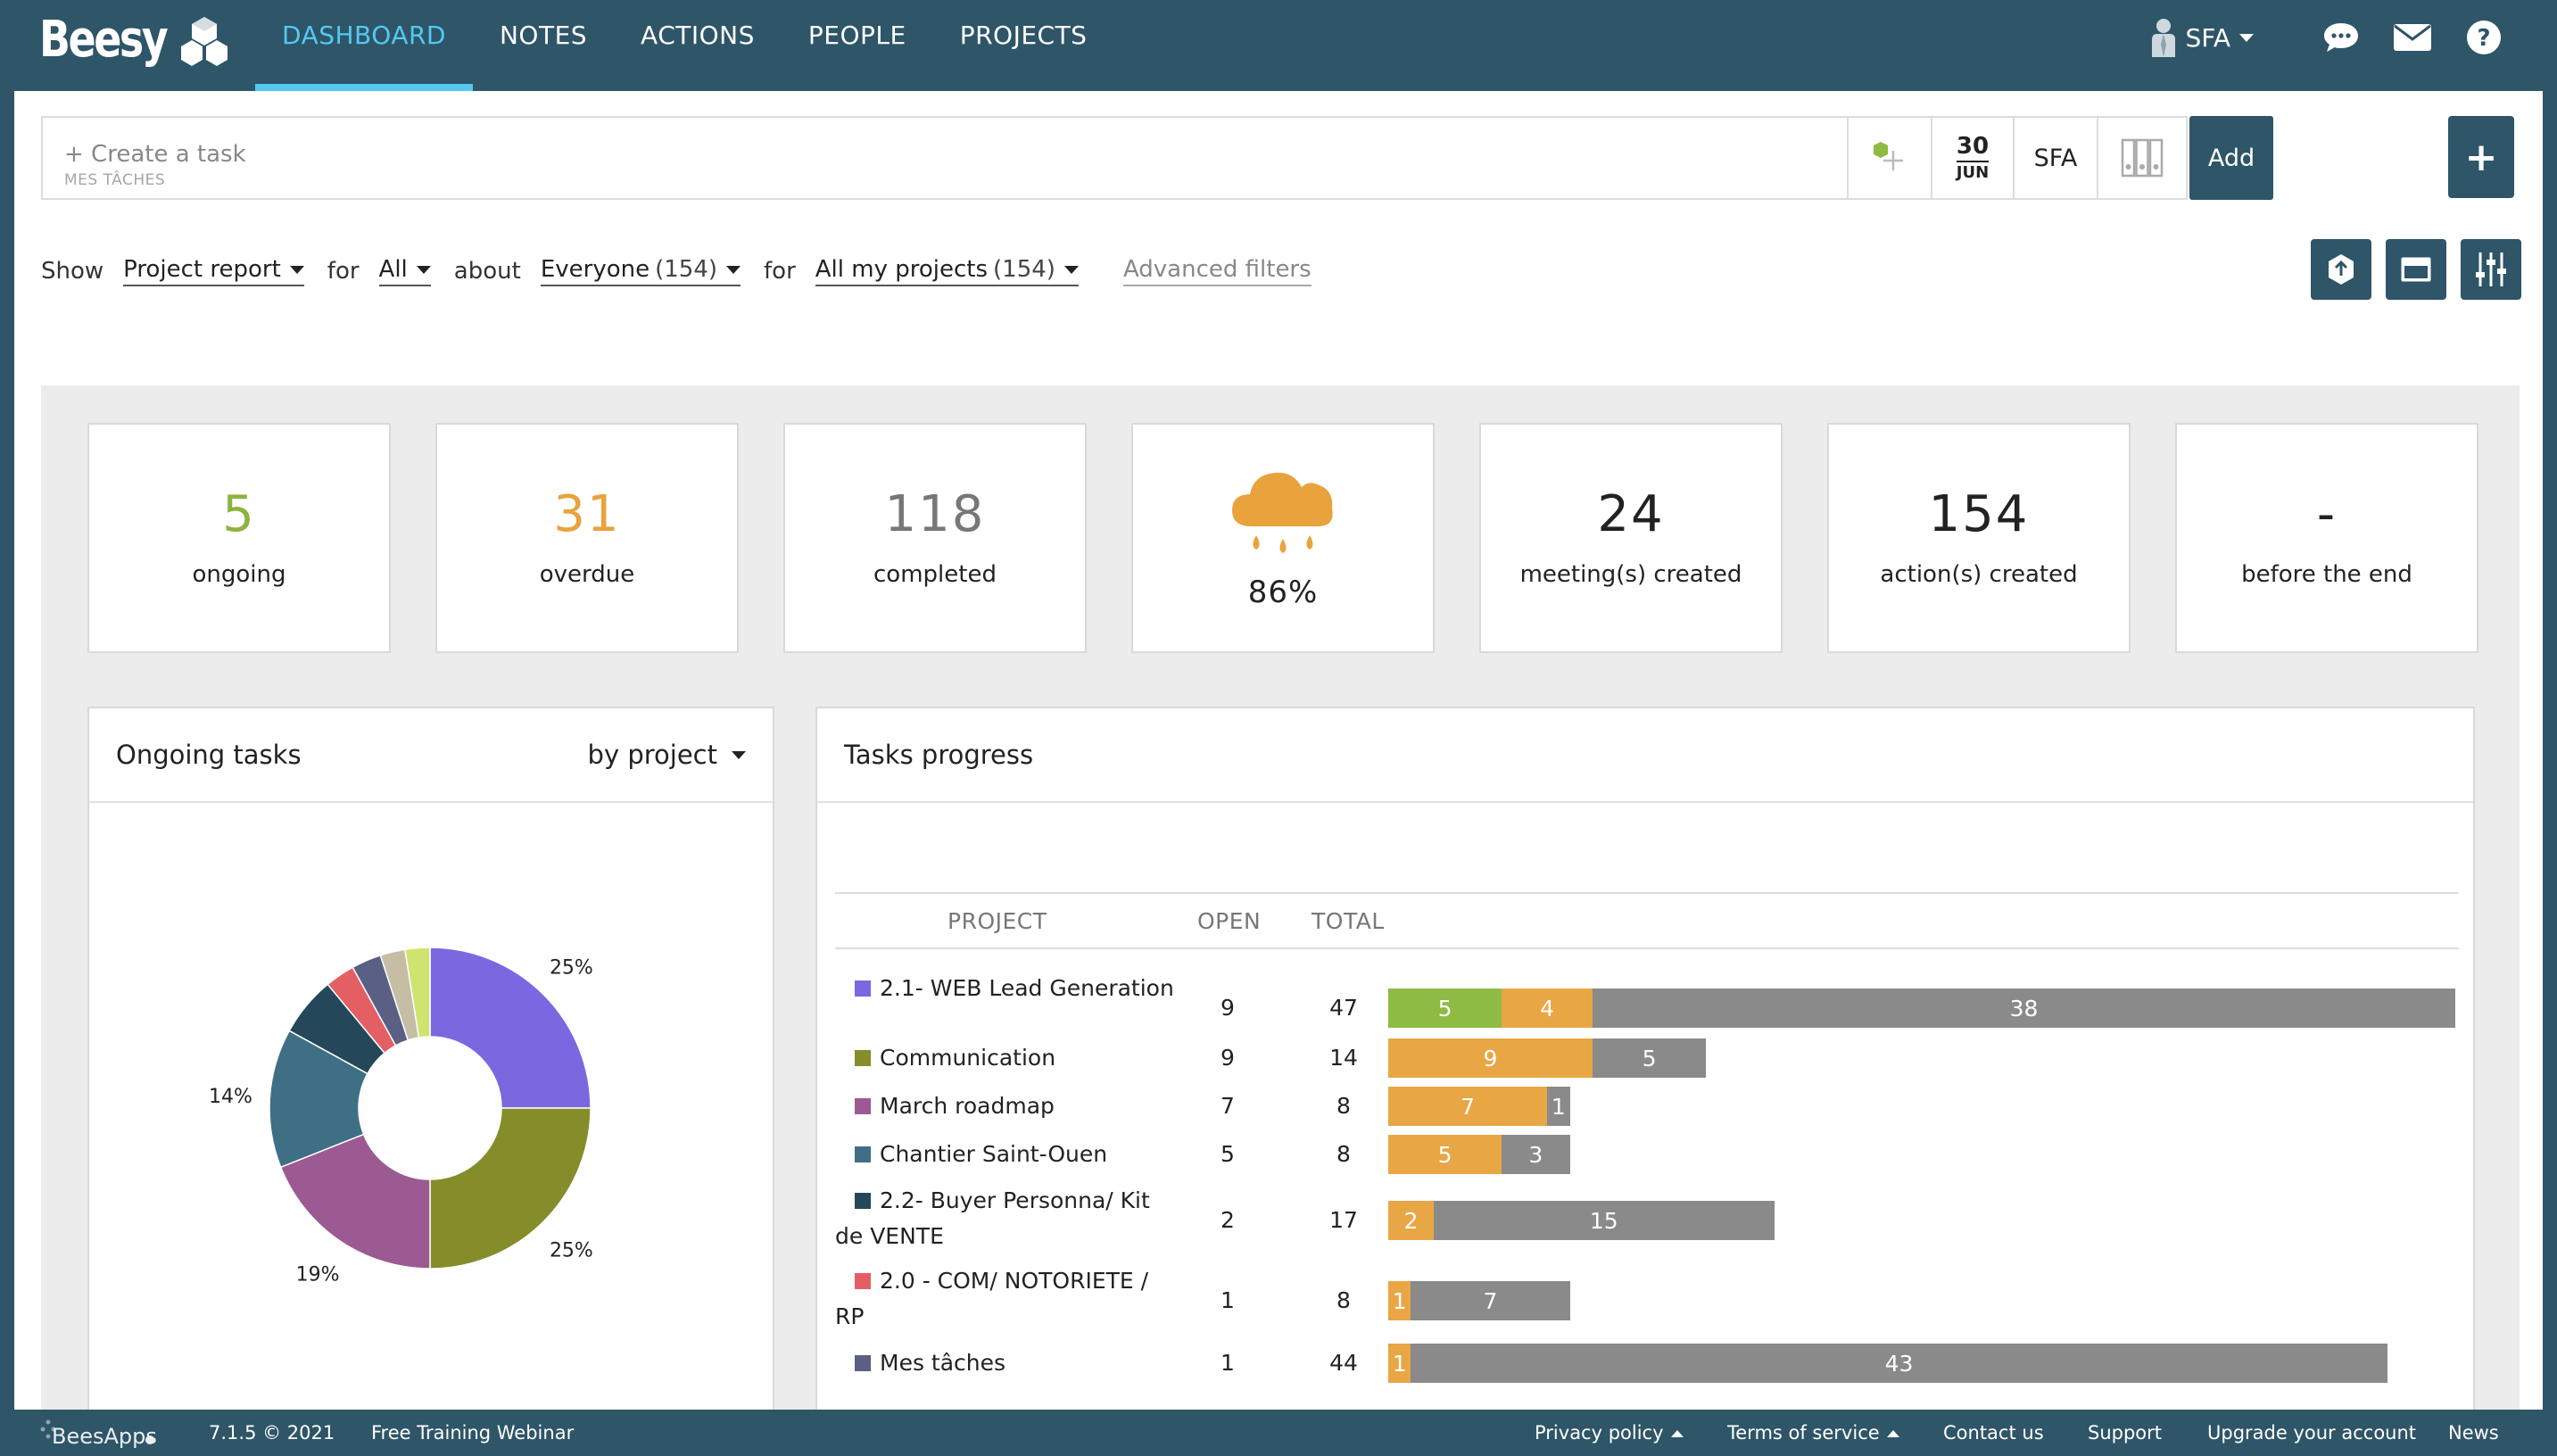 This screenshot has width=2557, height=1456. What do you see at coordinates (2326, 538) in the screenshot?
I see `kpi-card: - before the end` at bounding box center [2326, 538].